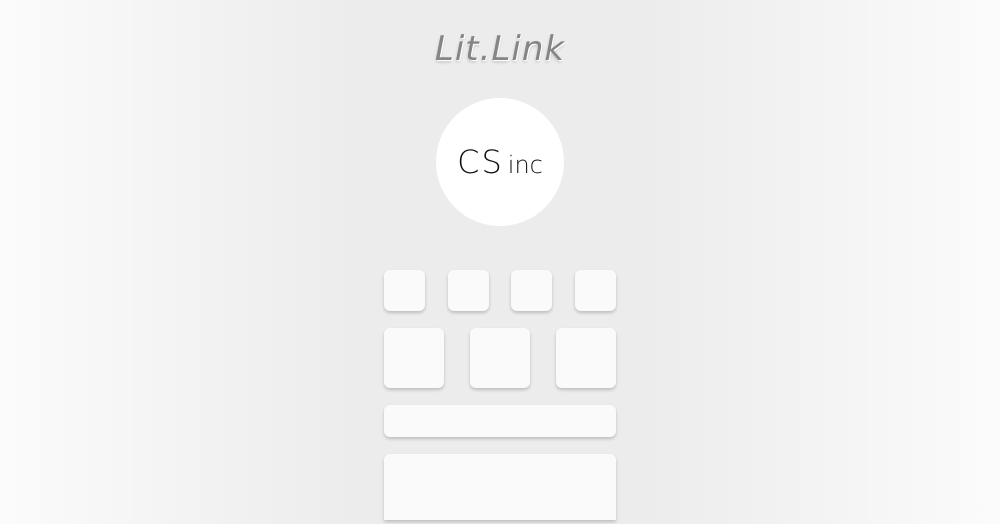 Image resolution: width=1000 pixels, height=524 pixels. What do you see at coordinates (500, 162) in the screenshot?
I see `avatar-text: CS inc` at bounding box center [500, 162].